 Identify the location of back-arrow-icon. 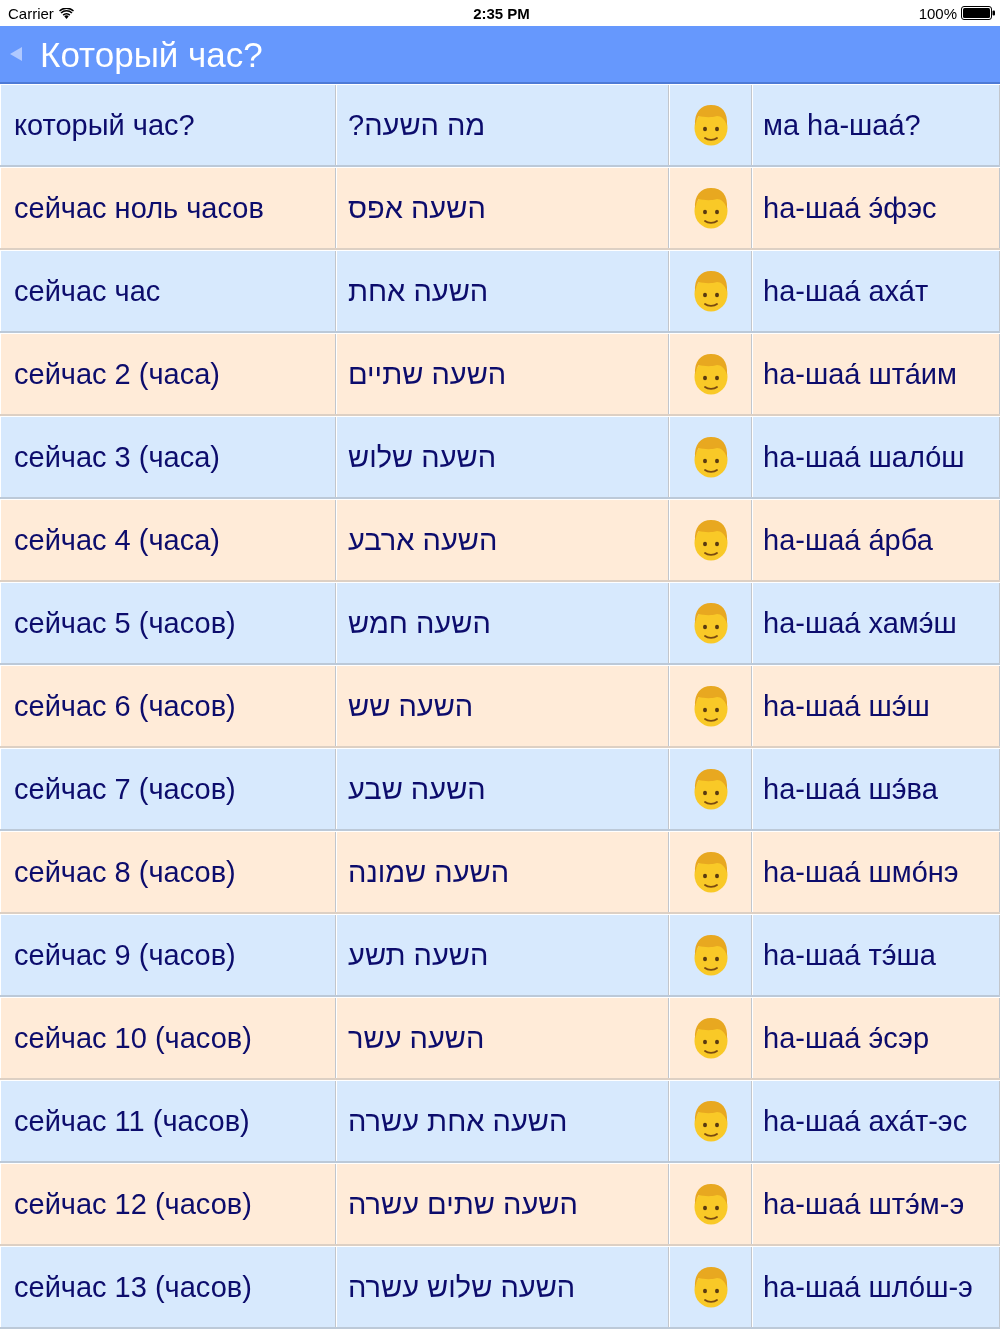
(16, 54).